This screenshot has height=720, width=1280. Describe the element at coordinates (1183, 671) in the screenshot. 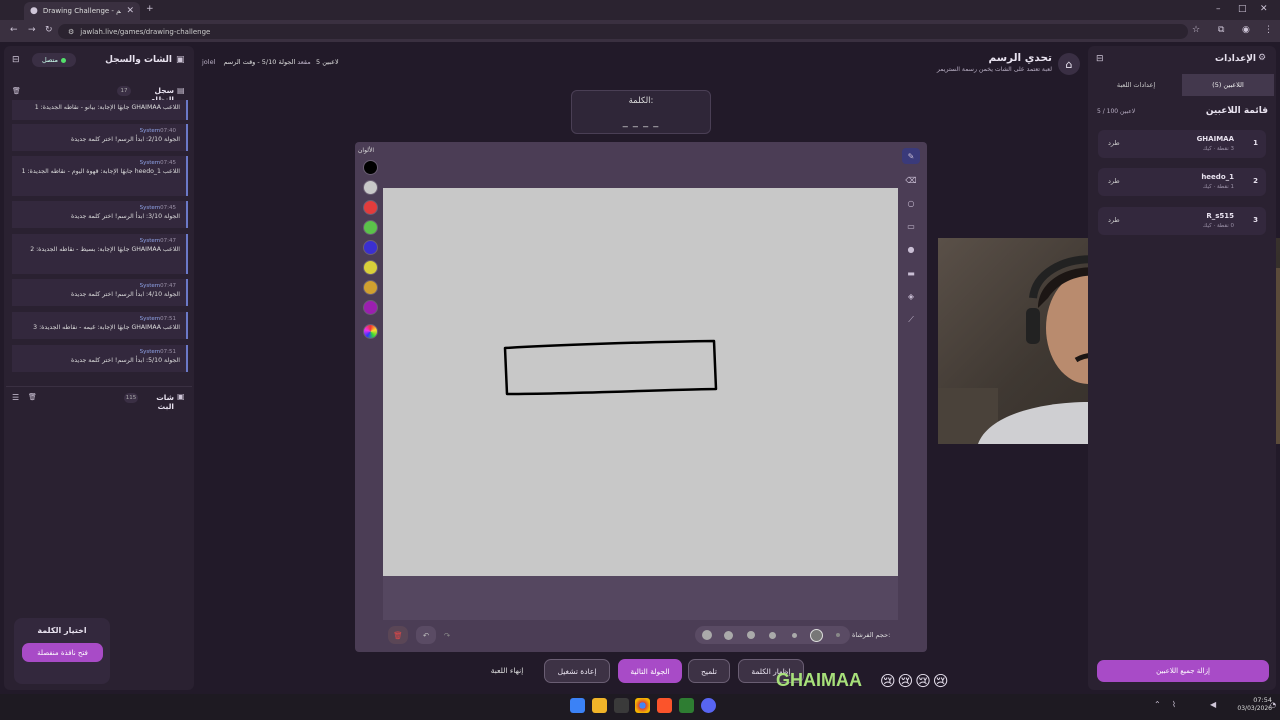

I see `remove-all-players-button: إزالة جميع اللاعبين` at that location.